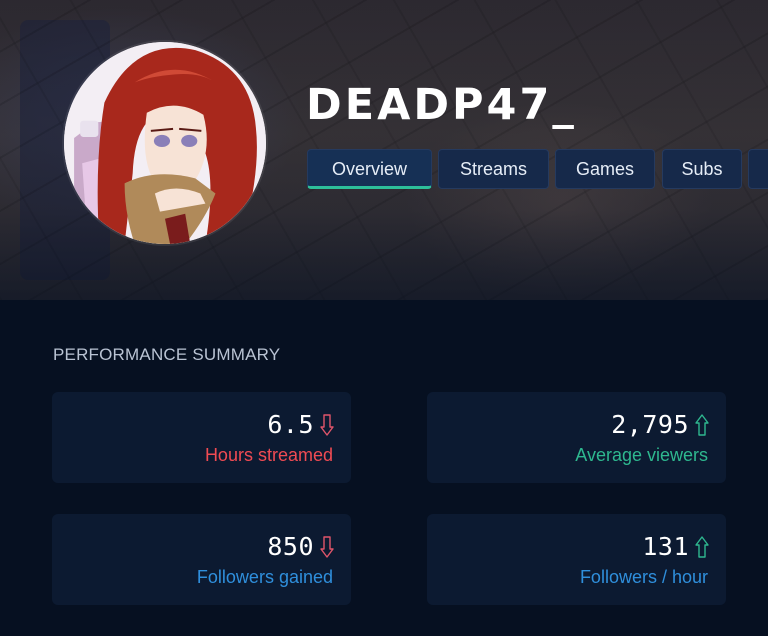 This screenshot has width=768, height=636. What do you see at coordinates (650, 424) in the screenshot?
I see `stat-value: 2,795` at bounding box center [650, 424].